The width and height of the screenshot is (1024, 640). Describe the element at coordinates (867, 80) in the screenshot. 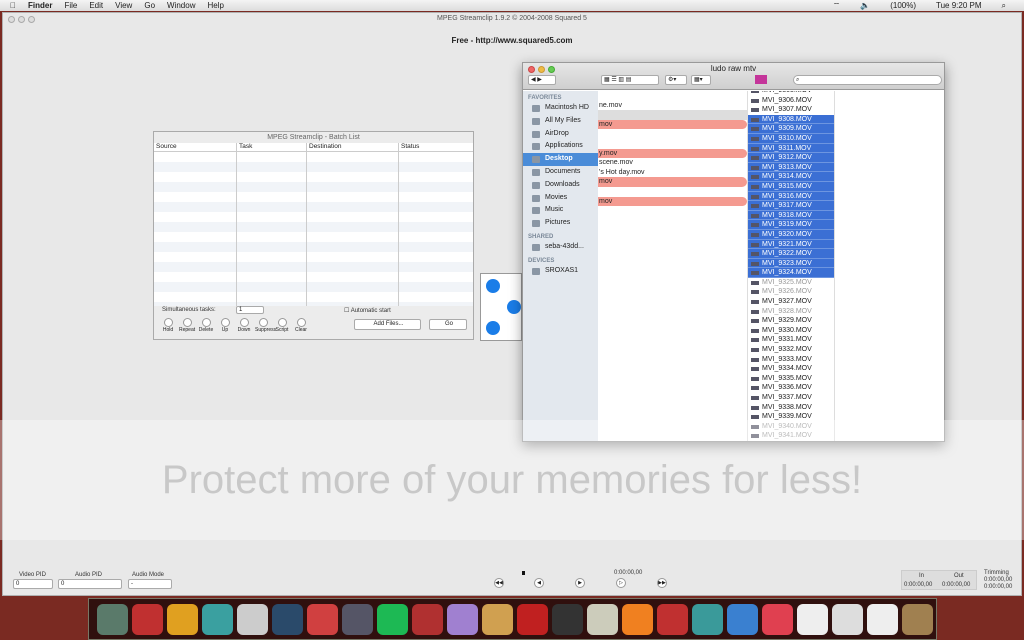

I see `search-input: ⌕` at that location.